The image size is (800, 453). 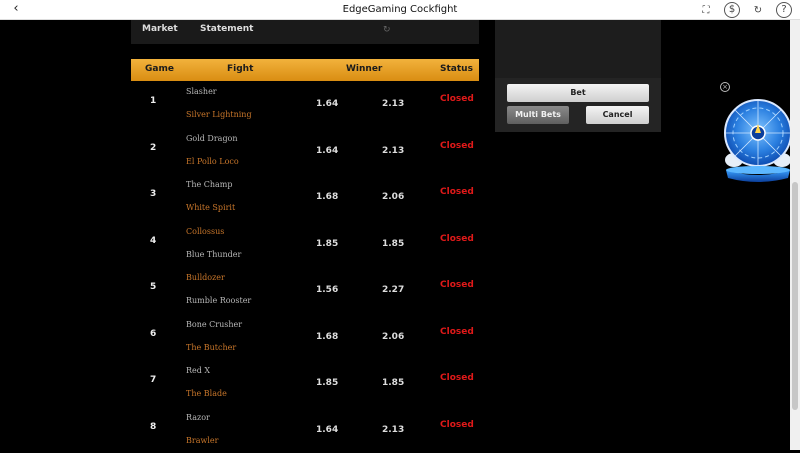 I want to click on fighter-two-name: White Spirit, so click(x=210, y=207).